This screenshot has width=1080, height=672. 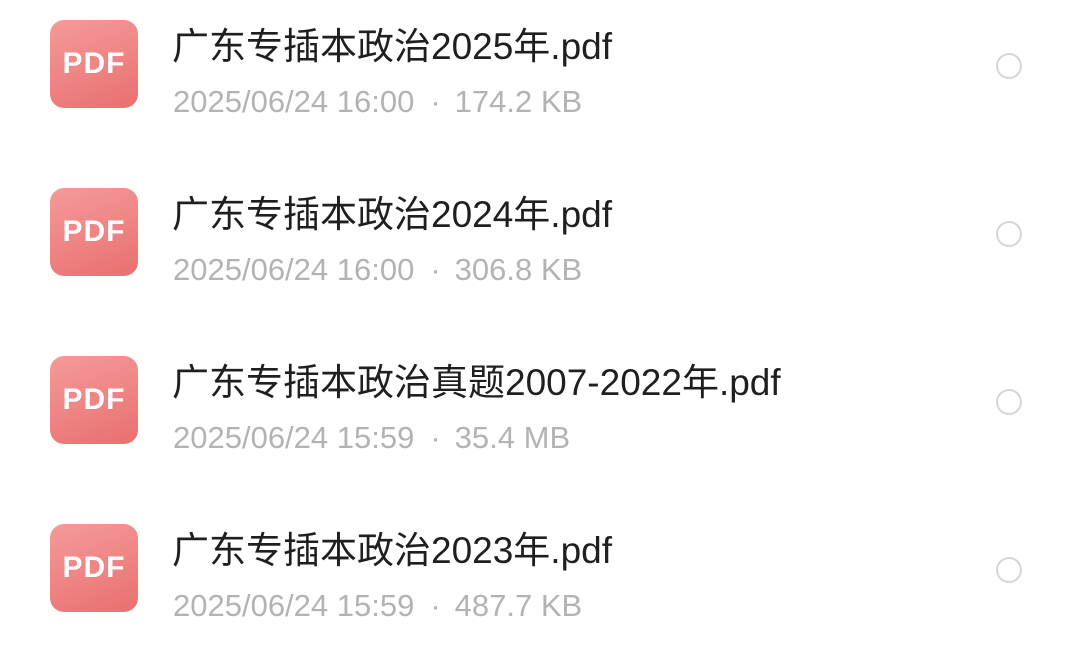 I want to click on file-size: 35.4 MB, so click(x=512, y=437).